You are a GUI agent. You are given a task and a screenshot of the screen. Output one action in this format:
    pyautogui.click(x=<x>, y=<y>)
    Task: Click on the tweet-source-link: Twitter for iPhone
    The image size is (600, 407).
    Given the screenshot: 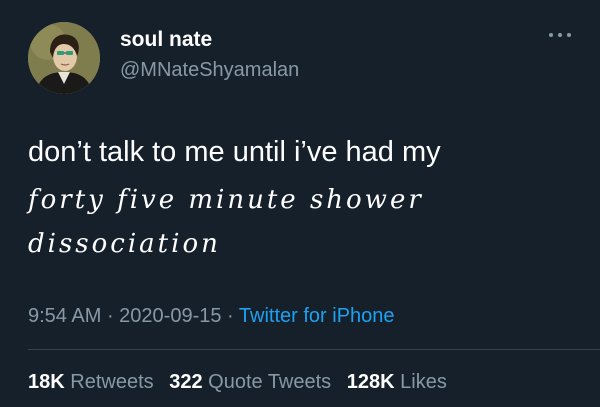 What is the action you would take?
    pyautogui.click(x=317, y=316)
    